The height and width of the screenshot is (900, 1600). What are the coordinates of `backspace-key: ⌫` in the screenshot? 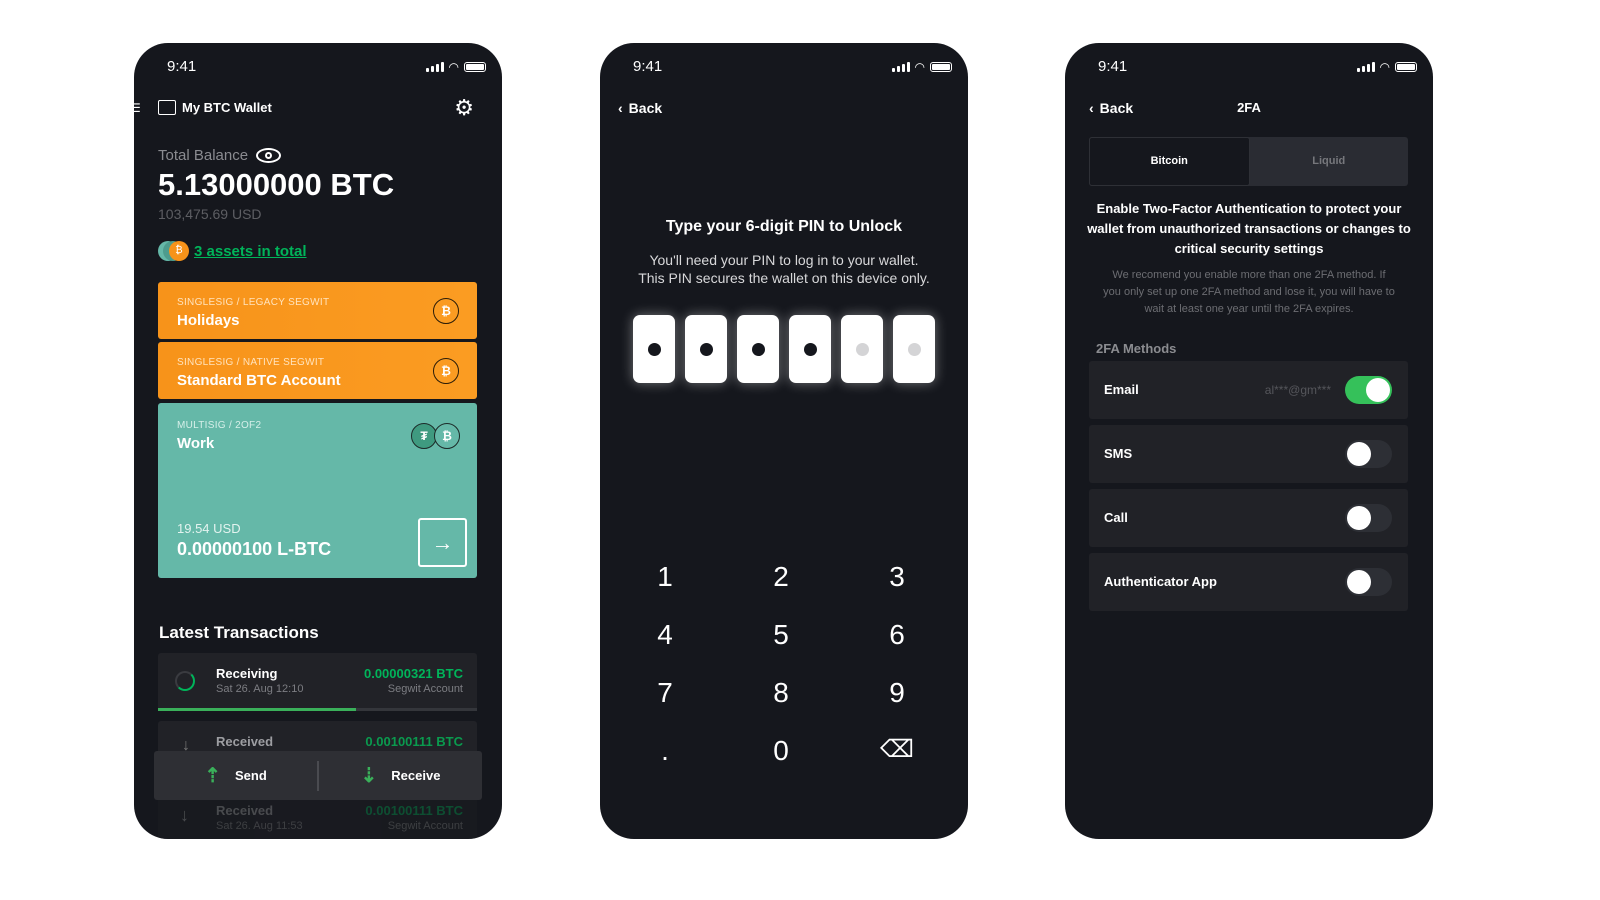 It's located at (897, 749).